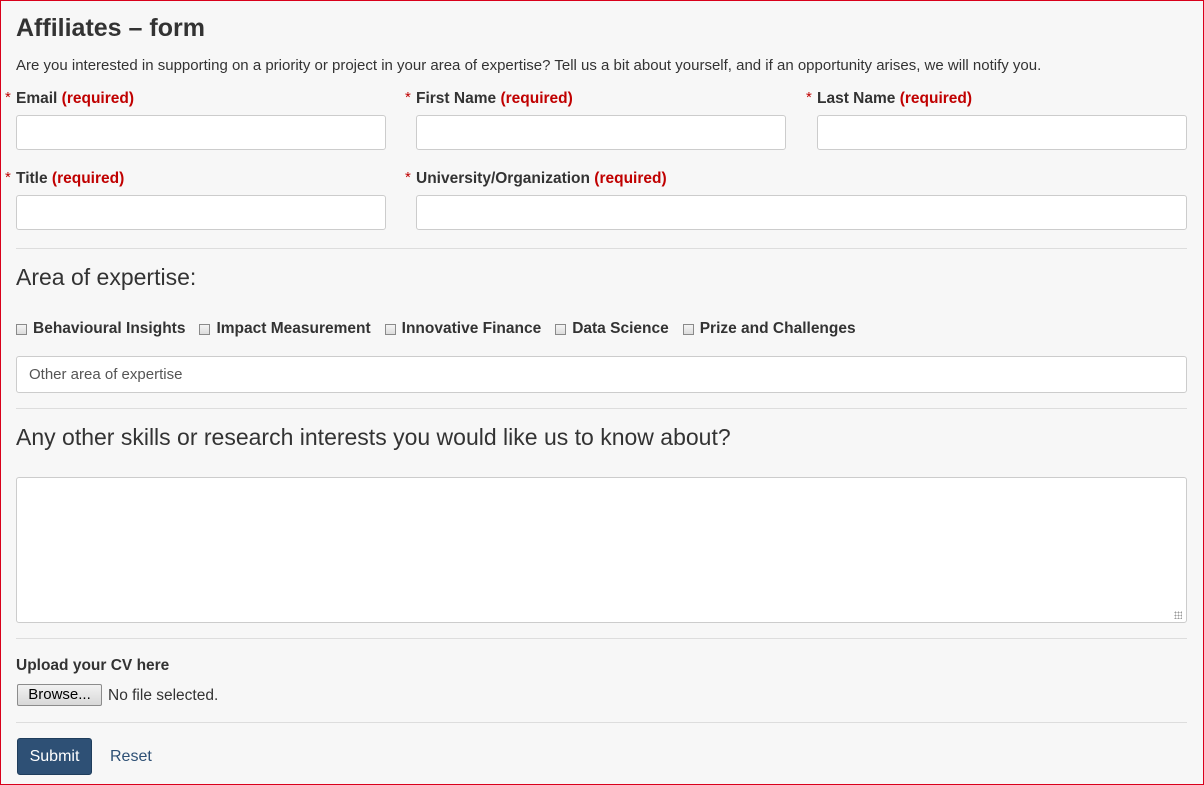  Describe the element at coordinates (201, 212) in the screenshot. I see `title-input` at that location.